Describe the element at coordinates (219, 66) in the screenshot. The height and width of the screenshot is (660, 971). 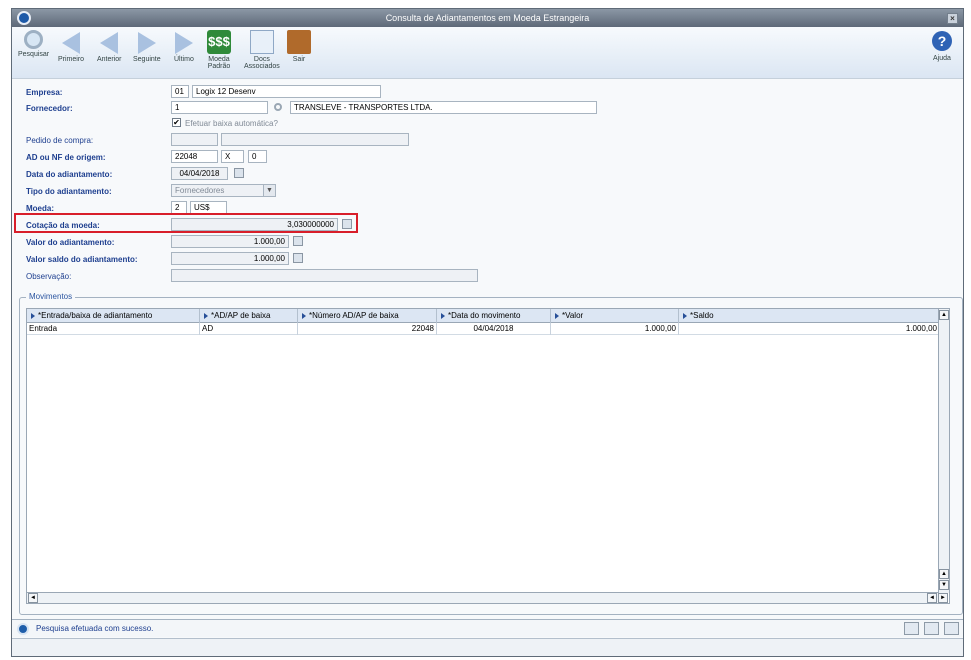
I see `padrao-label: Padrão` at that location.